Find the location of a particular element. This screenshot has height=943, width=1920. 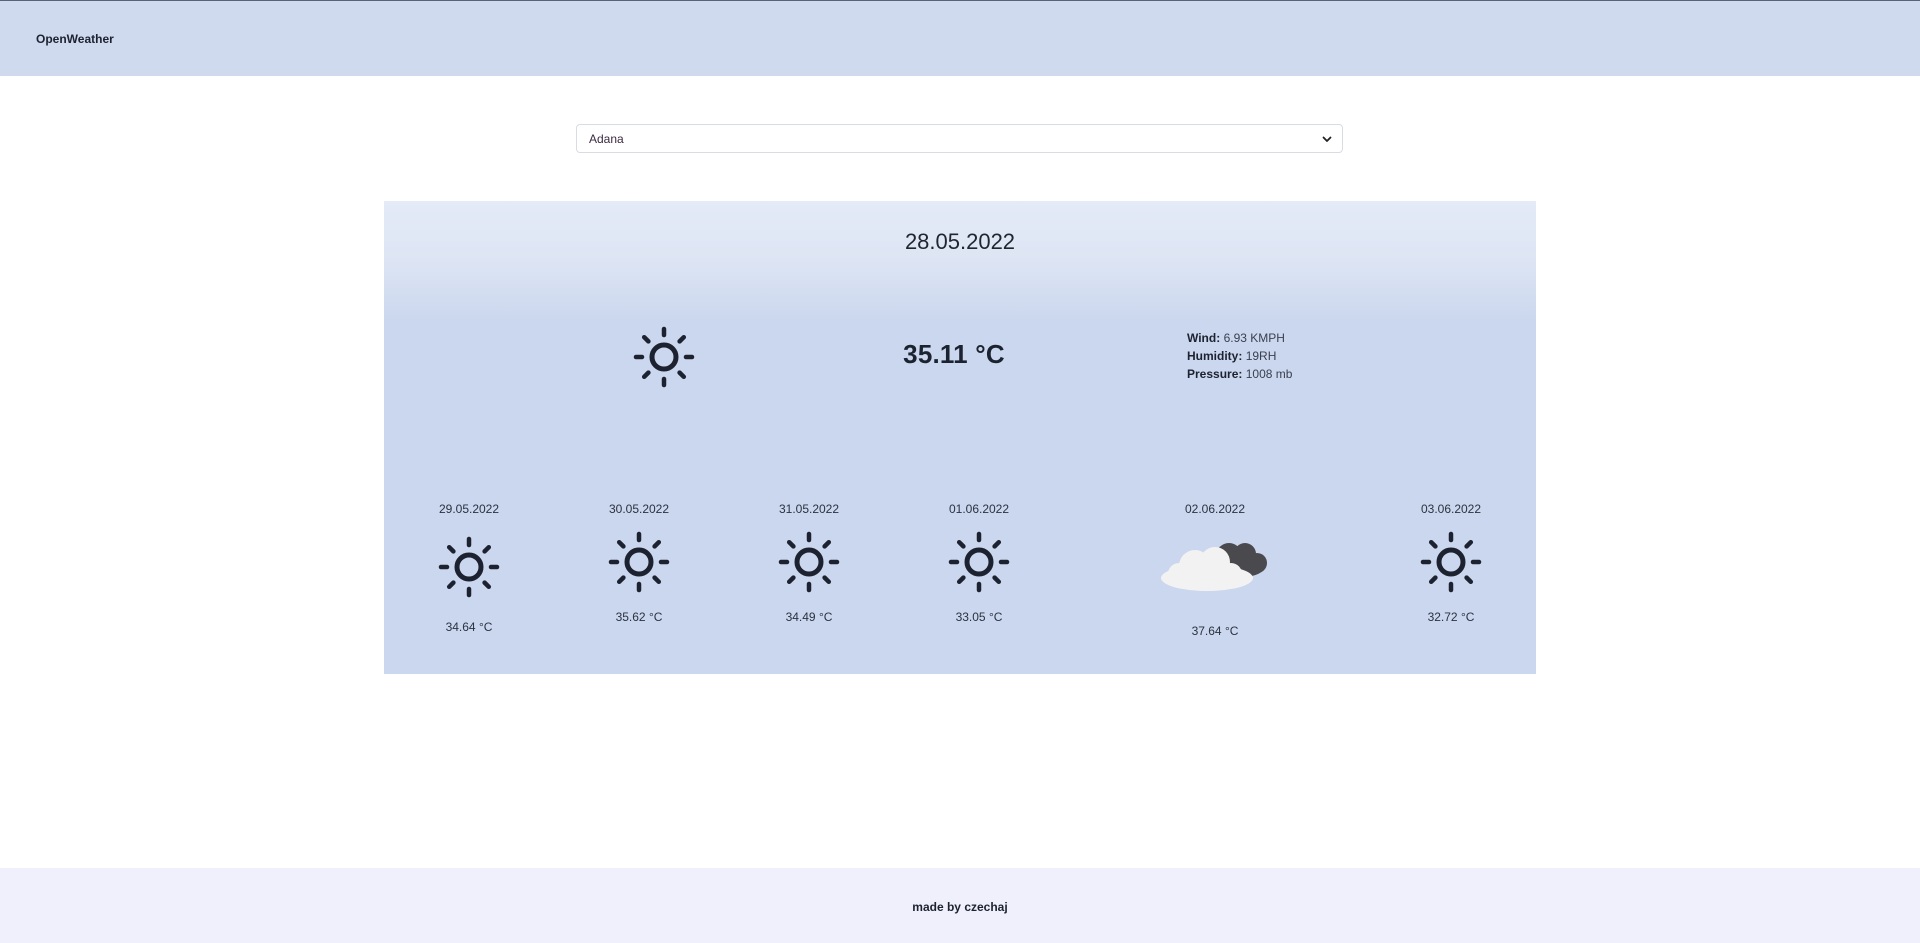

wind-label: Wind: is located at coordinates (1204, 338).